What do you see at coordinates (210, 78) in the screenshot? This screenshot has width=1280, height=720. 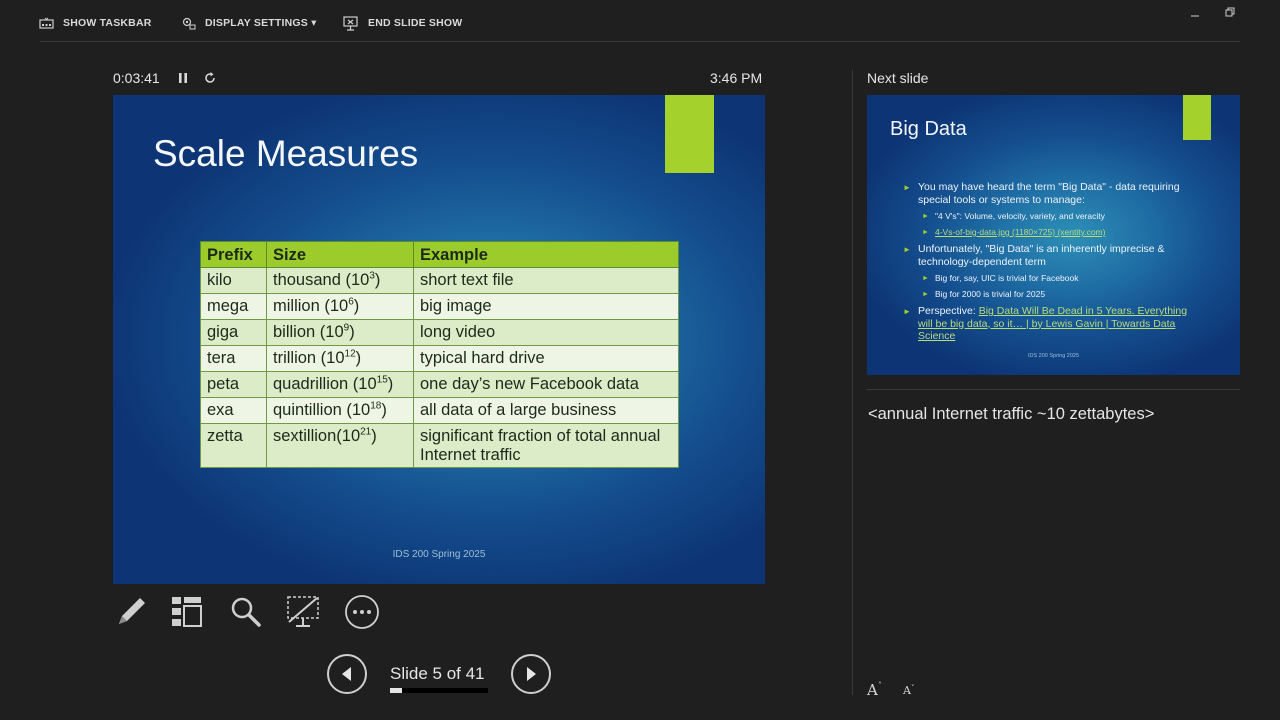 I see `restart-timer-icon` at bounding box center [210, 78].